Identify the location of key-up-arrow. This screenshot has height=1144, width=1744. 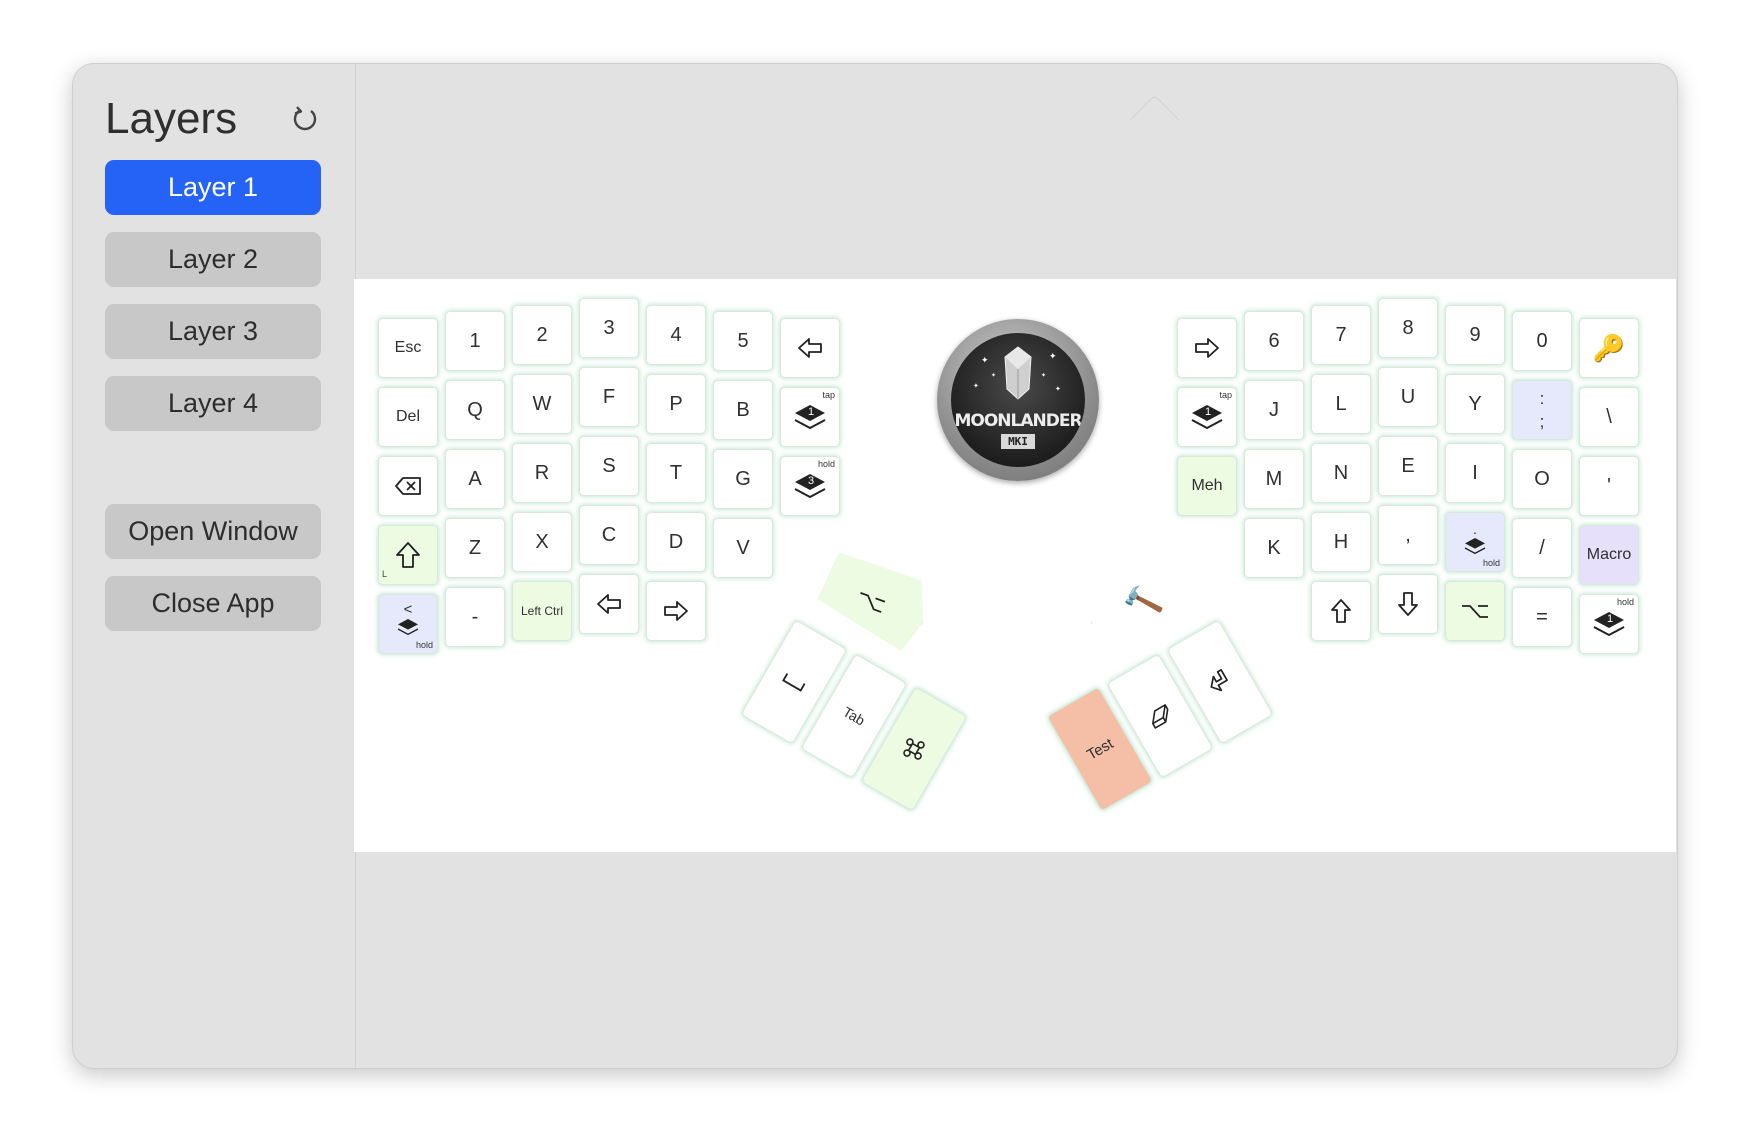
(1341, 611).